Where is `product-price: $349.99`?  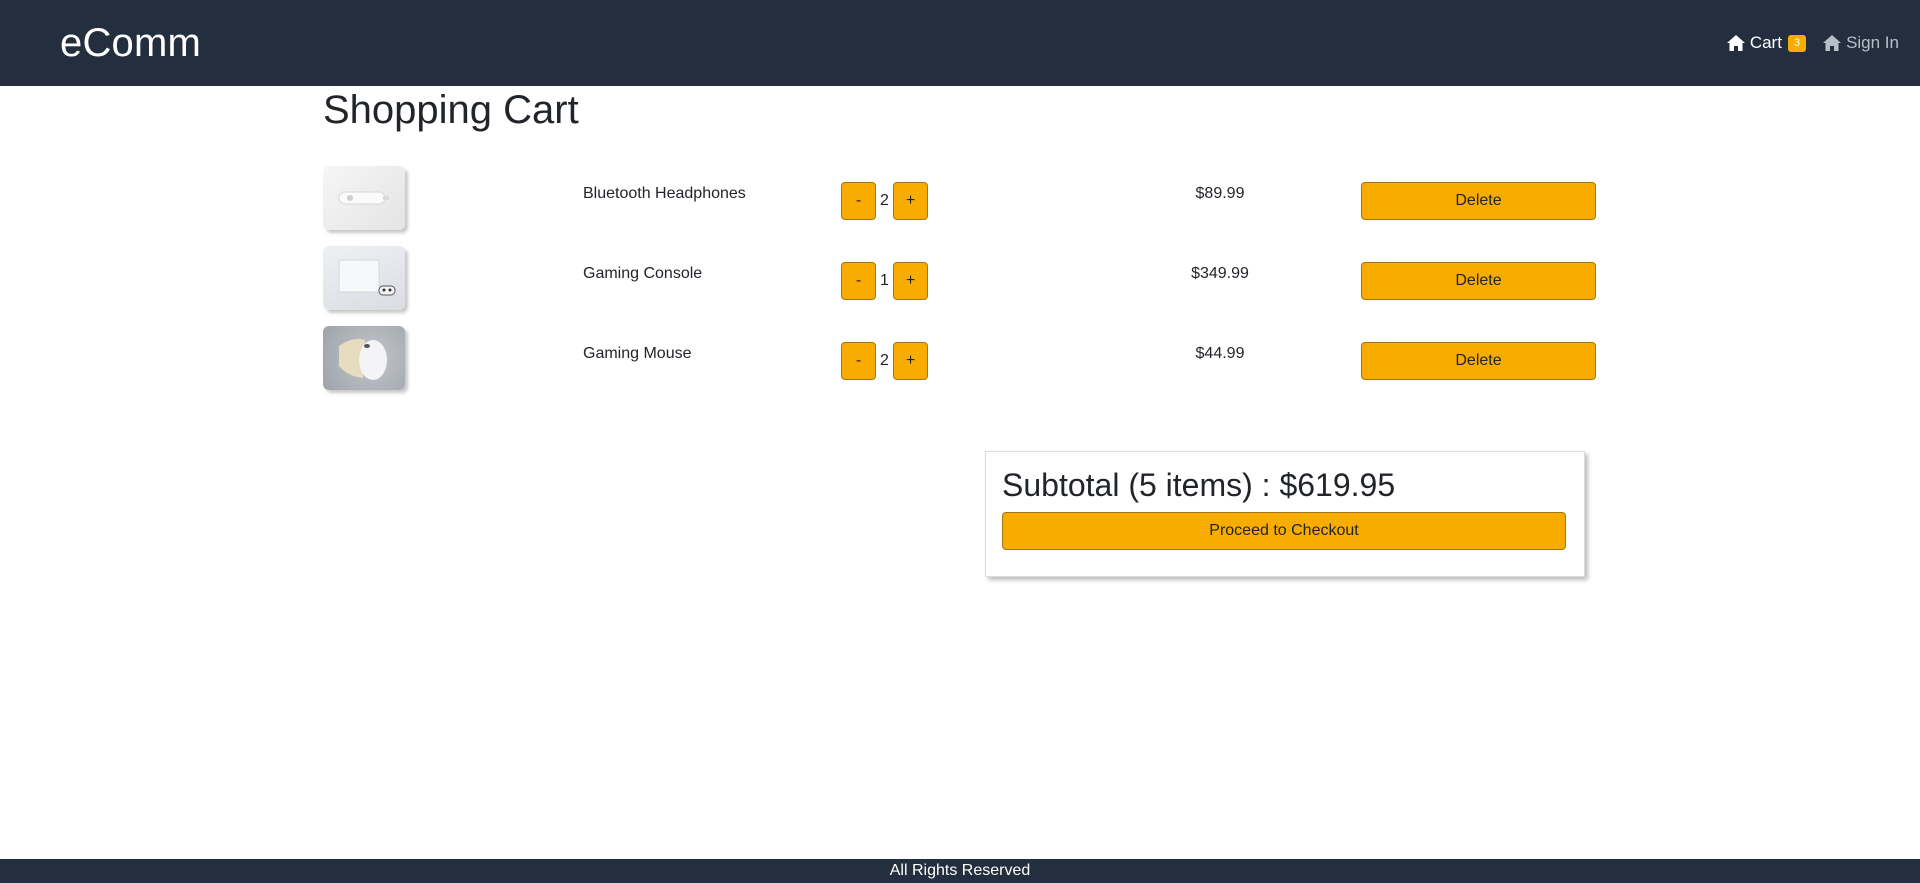
product-price: $349.99 is located at coordinates (1220, 273).